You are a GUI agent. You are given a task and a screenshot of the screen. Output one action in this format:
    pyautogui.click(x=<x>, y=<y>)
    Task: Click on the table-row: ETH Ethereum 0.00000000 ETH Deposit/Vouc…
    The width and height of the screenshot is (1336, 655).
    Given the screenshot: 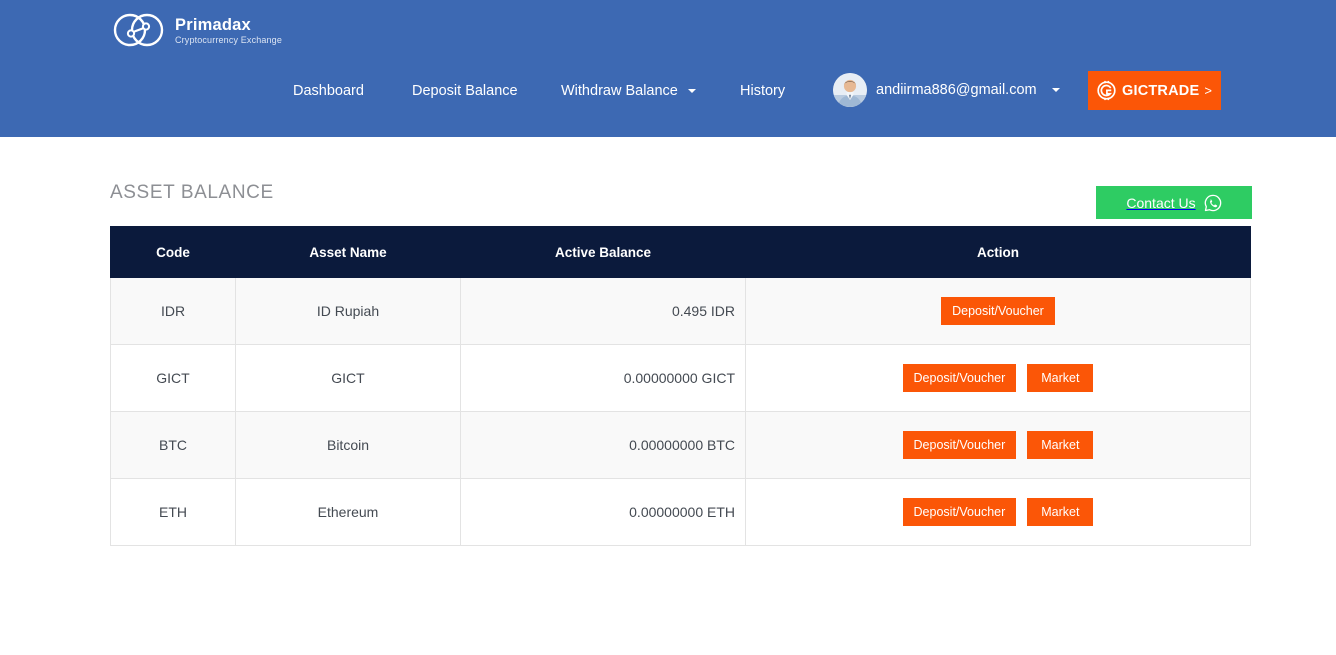 What is the action you would take?
    pyautogui.click(x=680, y=512)
    